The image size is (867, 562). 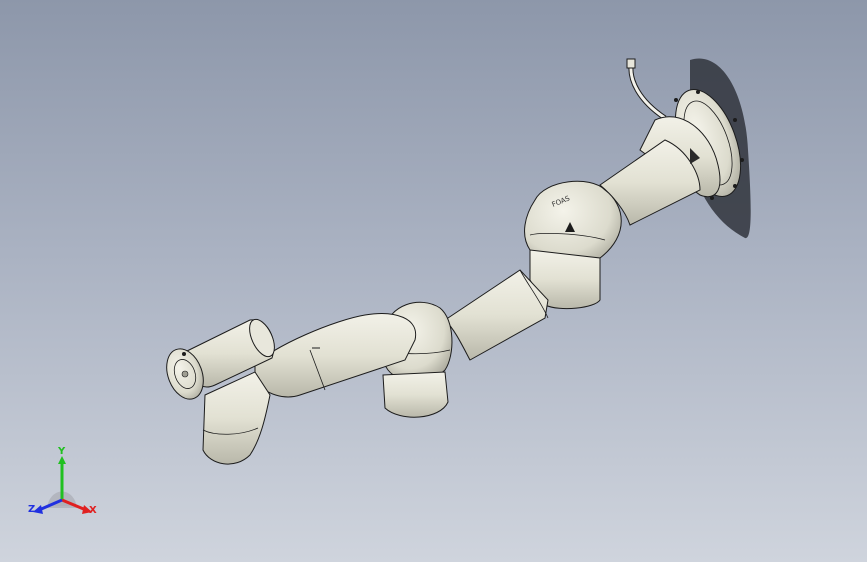 What do you see at coordinates (62, 451) in the screenshot?
I see `y-axis-label: Y` at bounding box center [62, 451].